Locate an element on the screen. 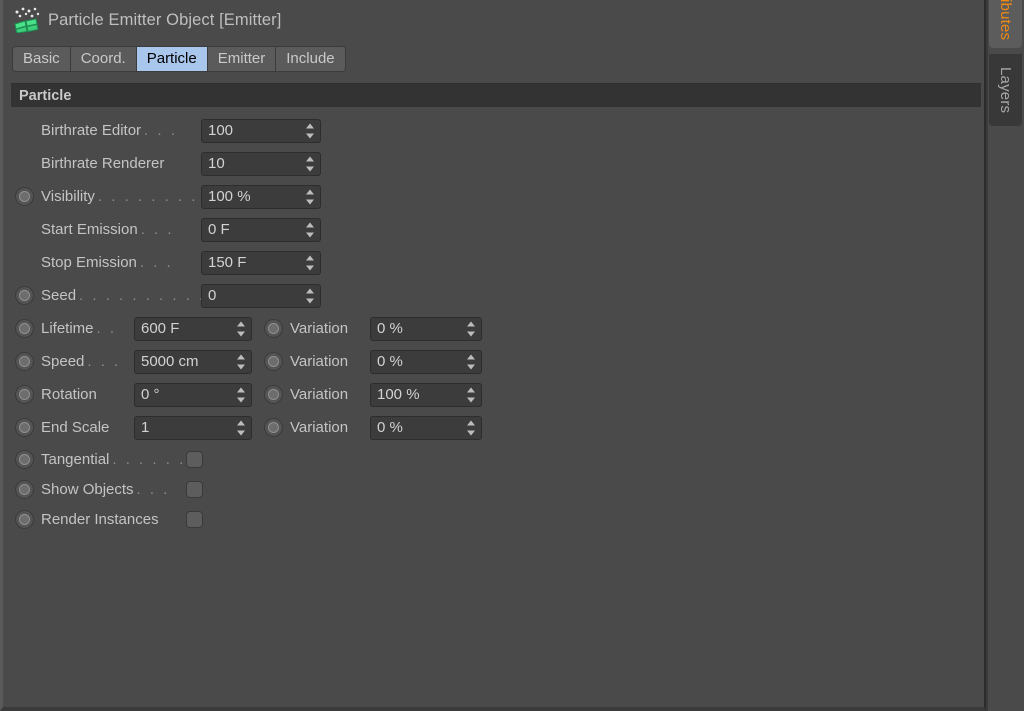 This screenshot has height=711, width=1024. dock-divider is located at coordinates (987, 355).